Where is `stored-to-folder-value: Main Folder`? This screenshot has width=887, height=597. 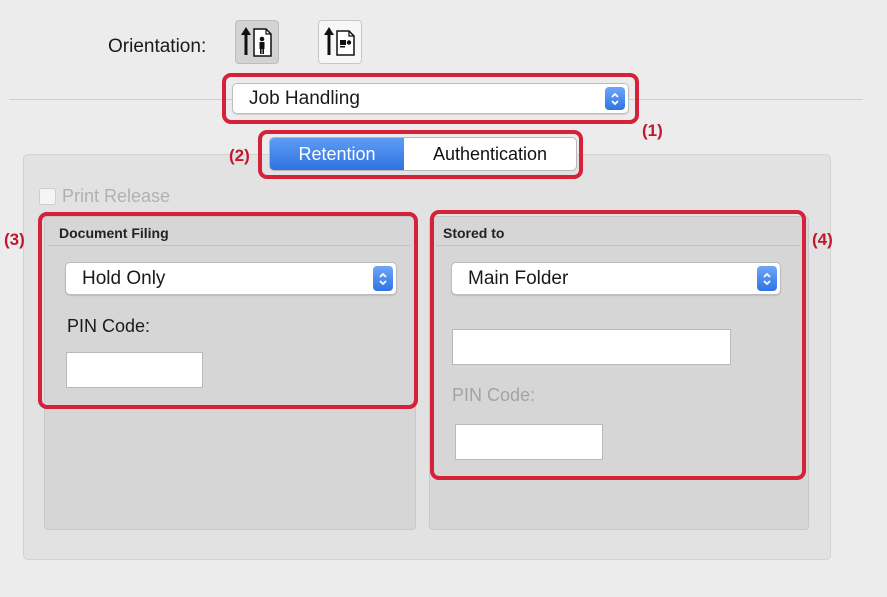
stored-to-folder-value: Main Folder is located at coordinates (518, 278).